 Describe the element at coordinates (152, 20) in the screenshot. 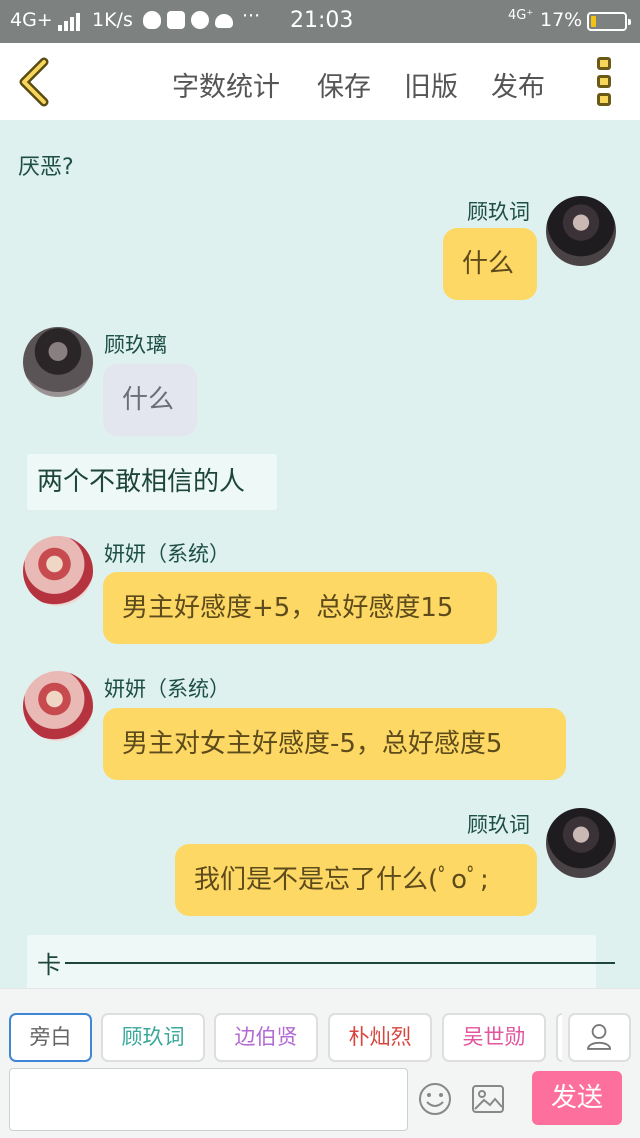

I see `qq-icon` at that location.